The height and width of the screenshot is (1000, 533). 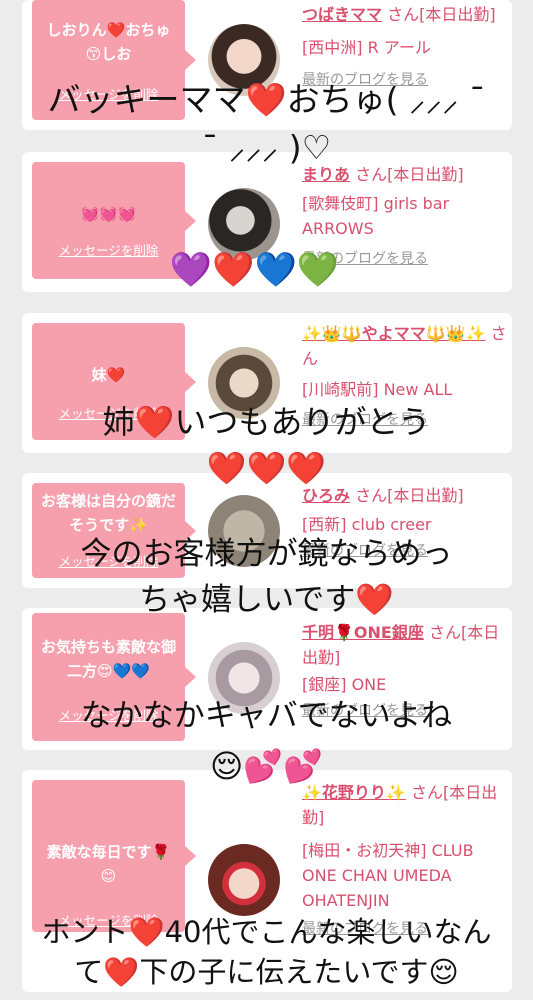 I want to click on overlay-caption: ホント❤️40代でこんな楽しいなん, so click(x=266, y=932).